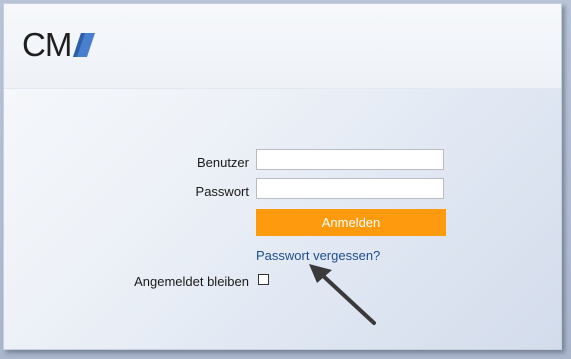 This screenshot has width=571, height=359. What do you see at coordinates (84, 45) in the screenshot?
I see `logo-slash-icon` at bounding box center [84, 45].